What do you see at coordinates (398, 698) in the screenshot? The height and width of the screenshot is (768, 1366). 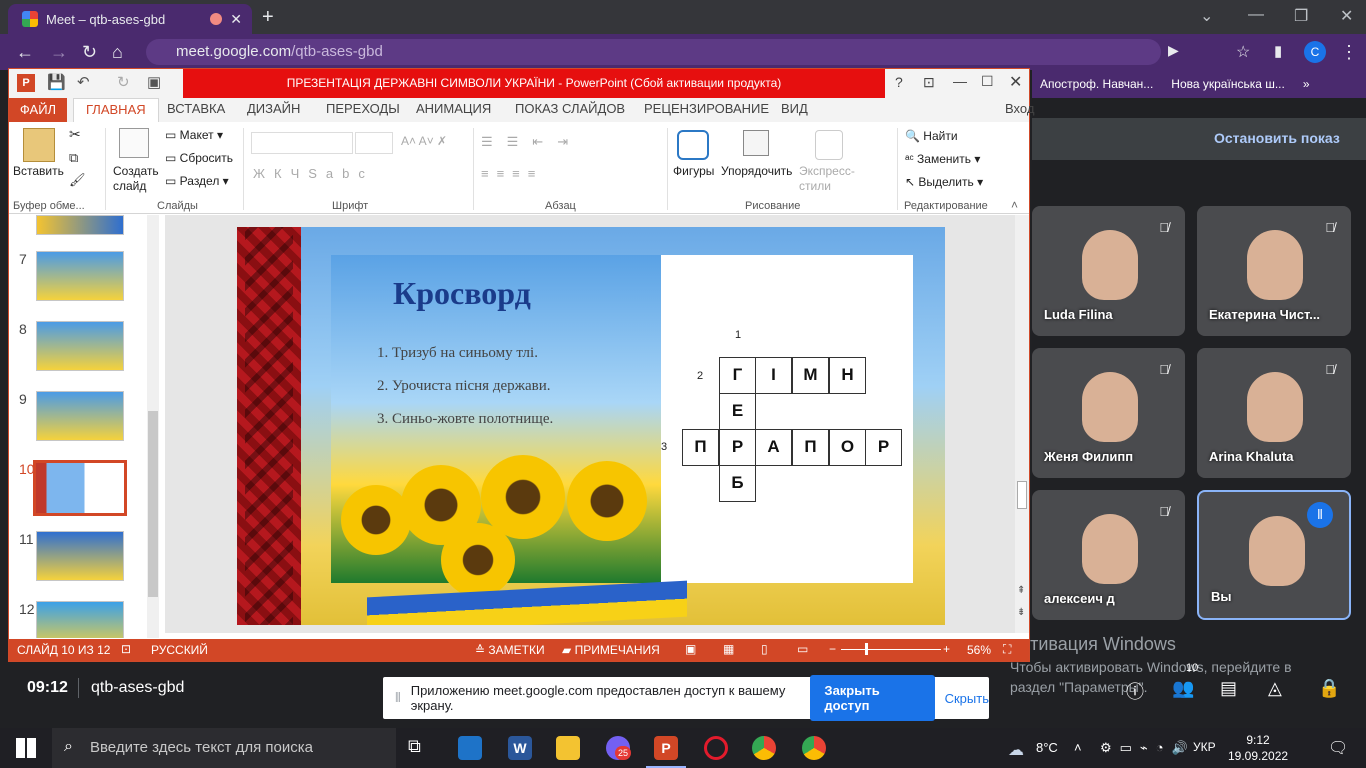 I see `drag-handle-icon: ⦀` at bounding box center [398, 698].